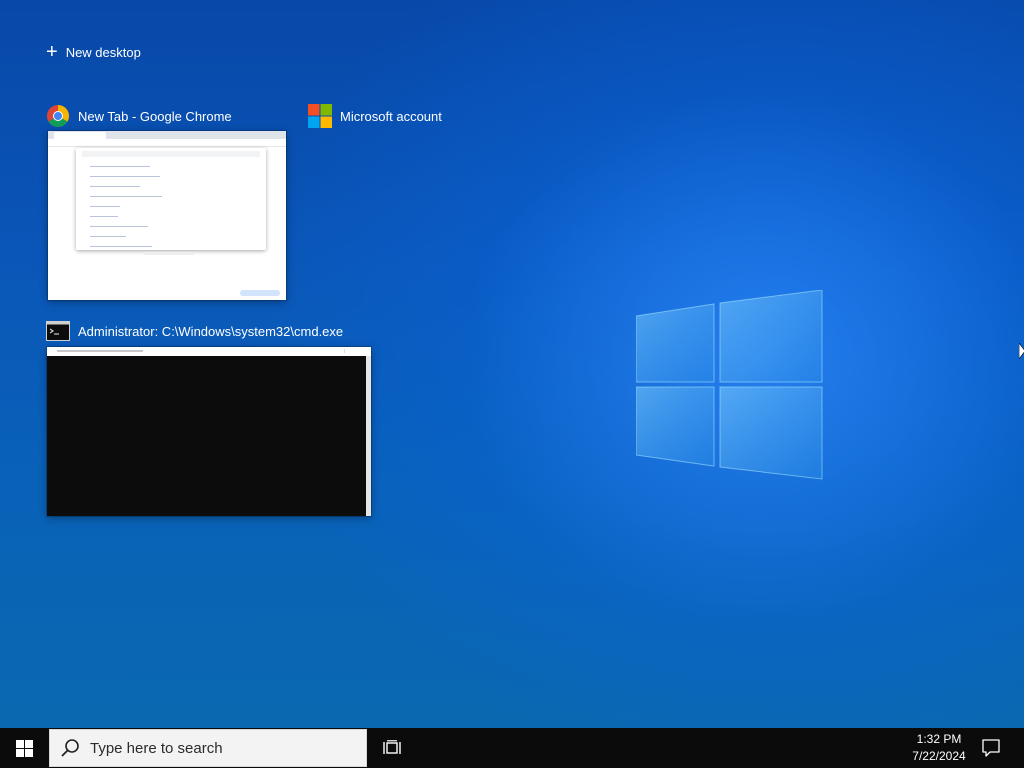 The height and width of the screenshot is (768, 1024). I want to click on cmd-icon, so click(58, 331).